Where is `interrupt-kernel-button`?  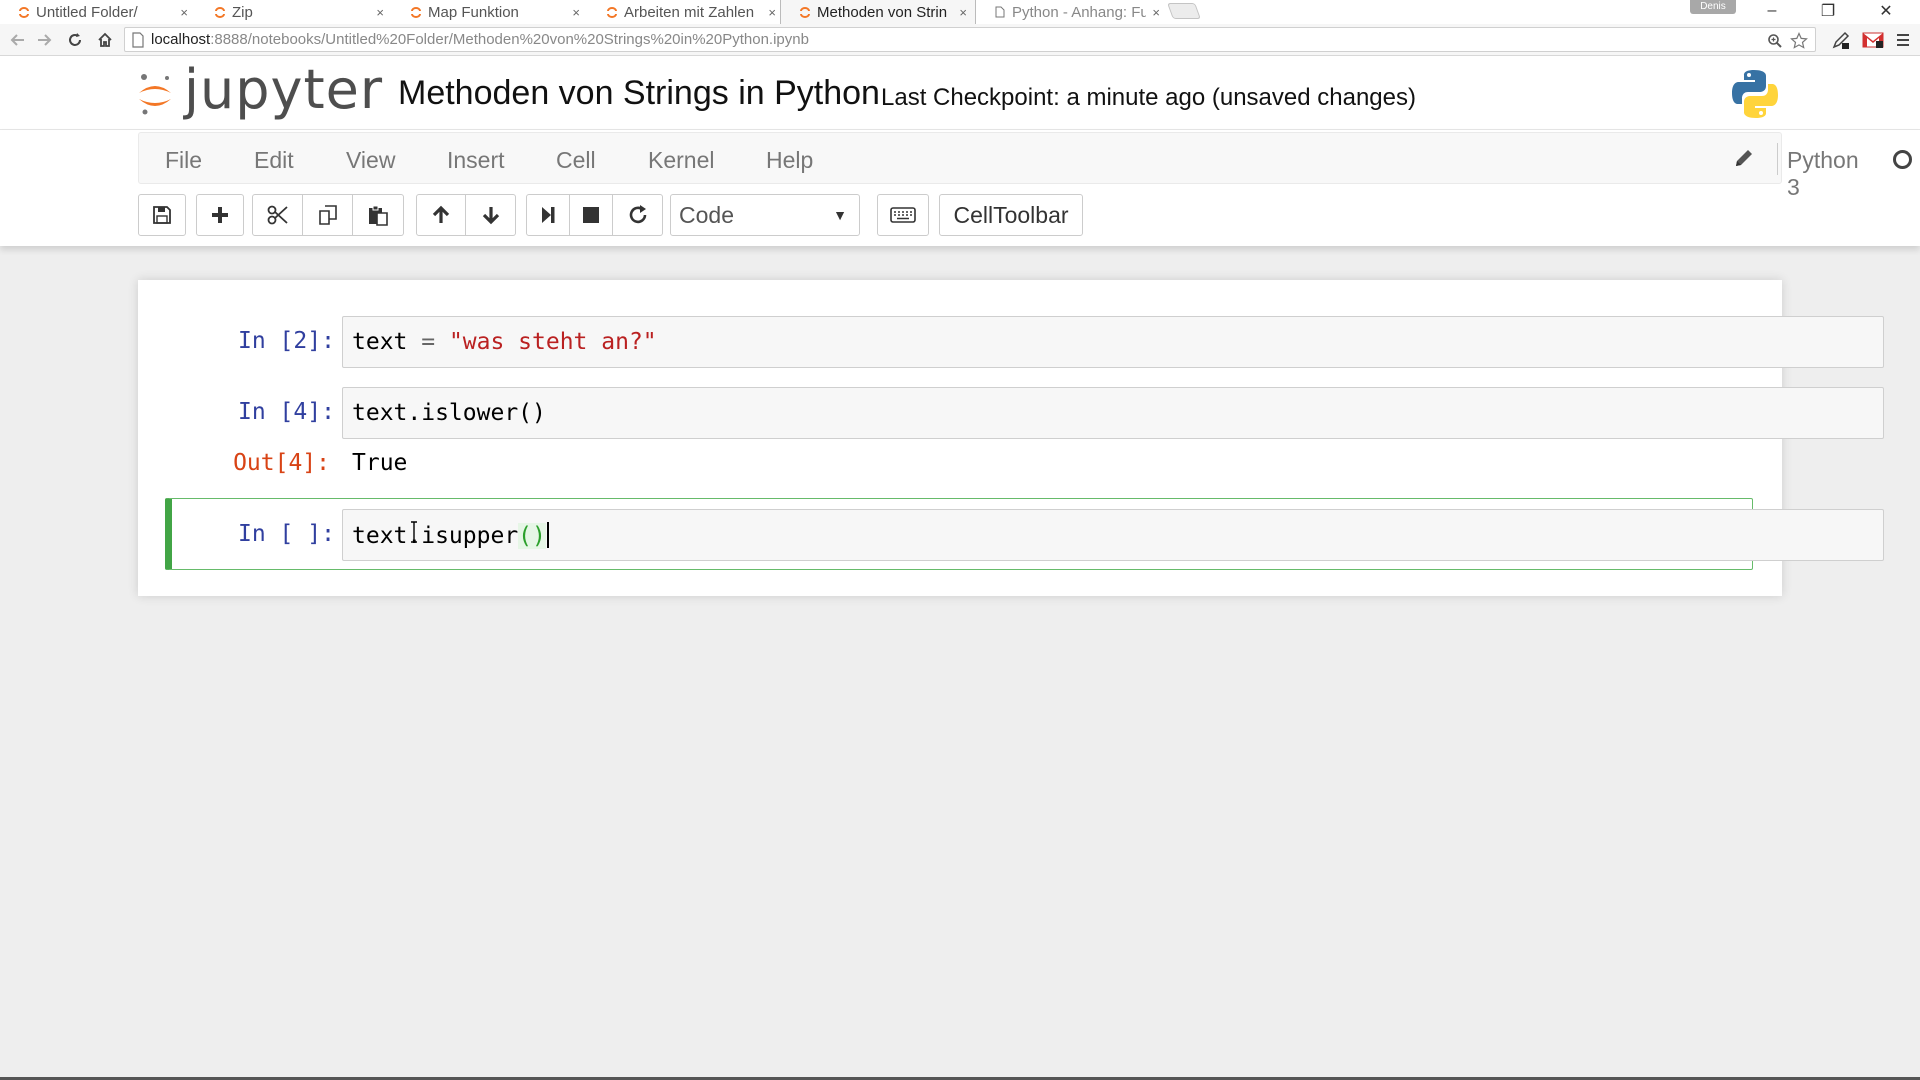 interrupt-kernel-button is located at coordinates (591, 215).